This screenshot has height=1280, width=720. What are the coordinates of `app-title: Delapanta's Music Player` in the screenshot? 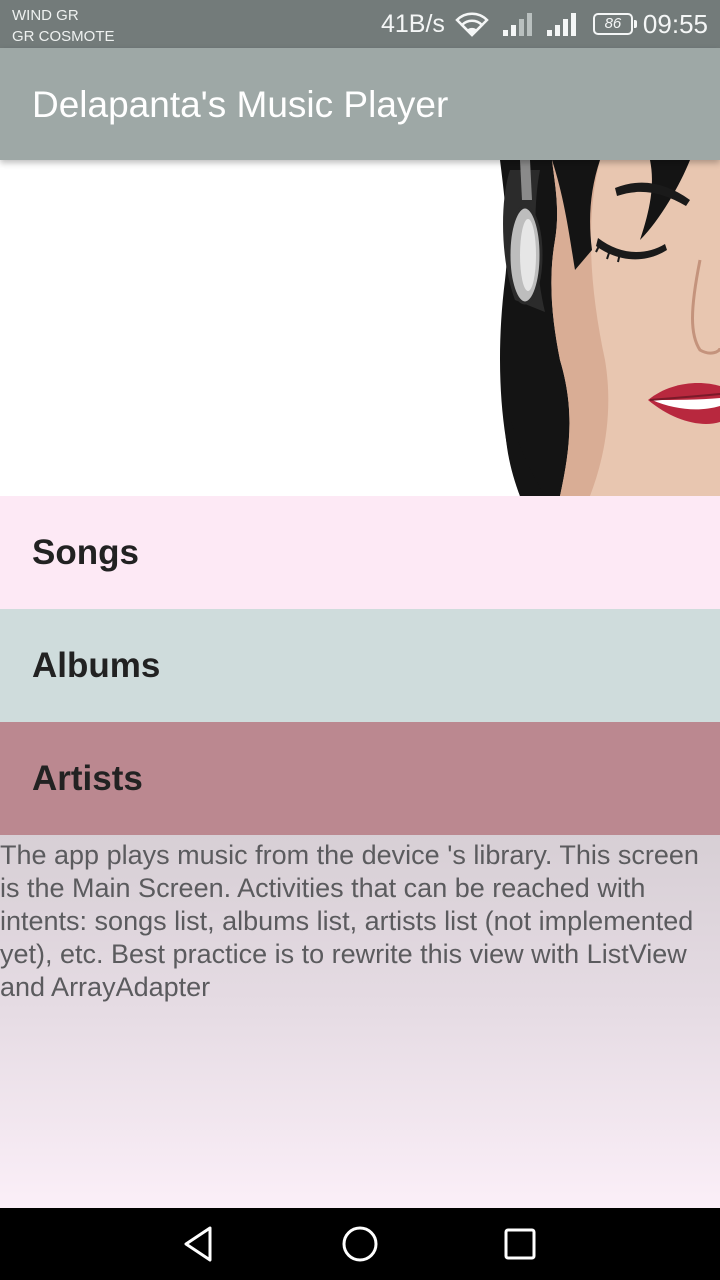 It's located at (240, 104).